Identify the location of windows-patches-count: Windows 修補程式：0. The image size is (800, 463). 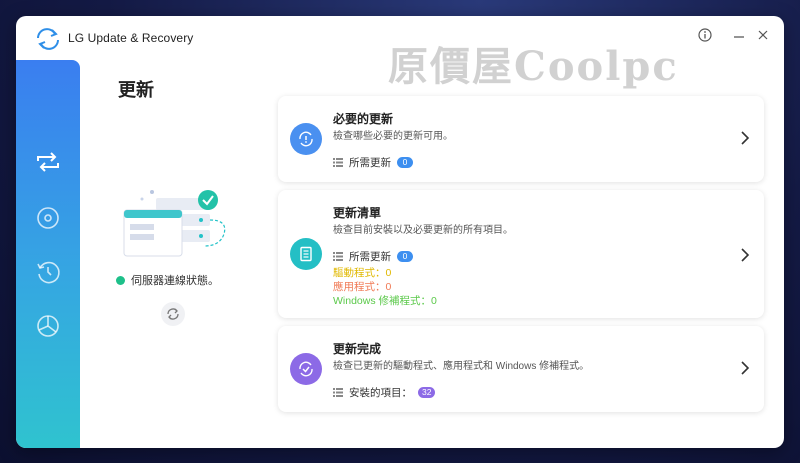
(385, 301).